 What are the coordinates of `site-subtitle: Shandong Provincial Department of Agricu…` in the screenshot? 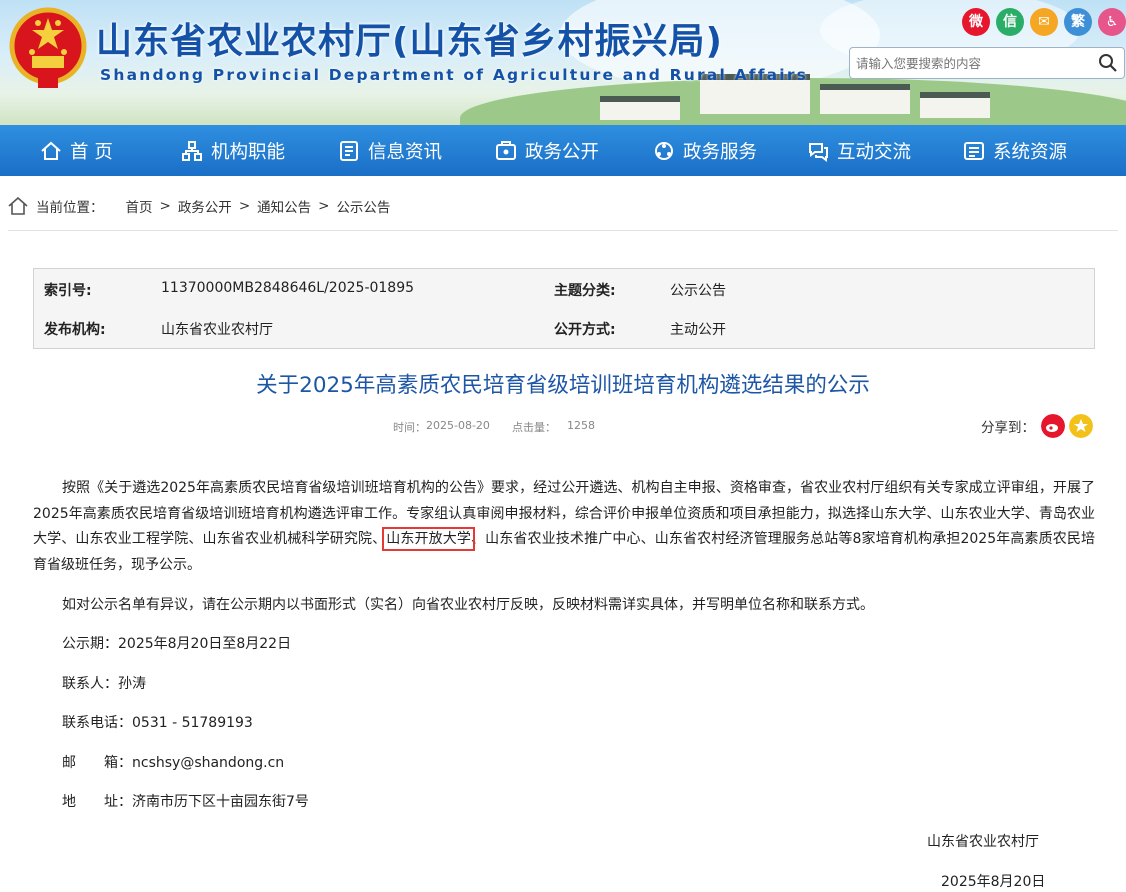 It's located at (454, 75).